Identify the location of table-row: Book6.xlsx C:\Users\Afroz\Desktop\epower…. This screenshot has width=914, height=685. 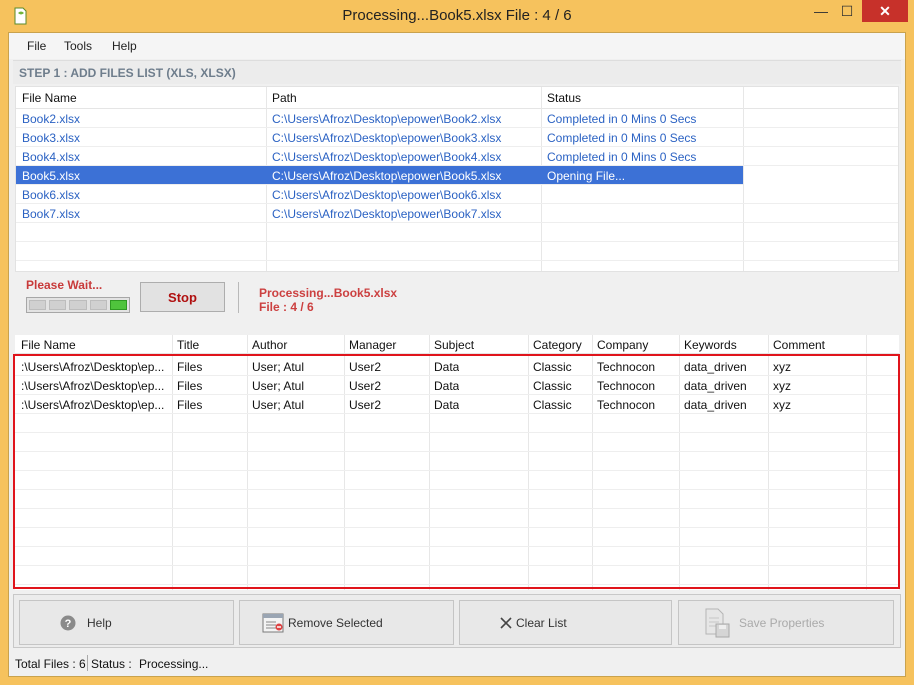
(457, 194).